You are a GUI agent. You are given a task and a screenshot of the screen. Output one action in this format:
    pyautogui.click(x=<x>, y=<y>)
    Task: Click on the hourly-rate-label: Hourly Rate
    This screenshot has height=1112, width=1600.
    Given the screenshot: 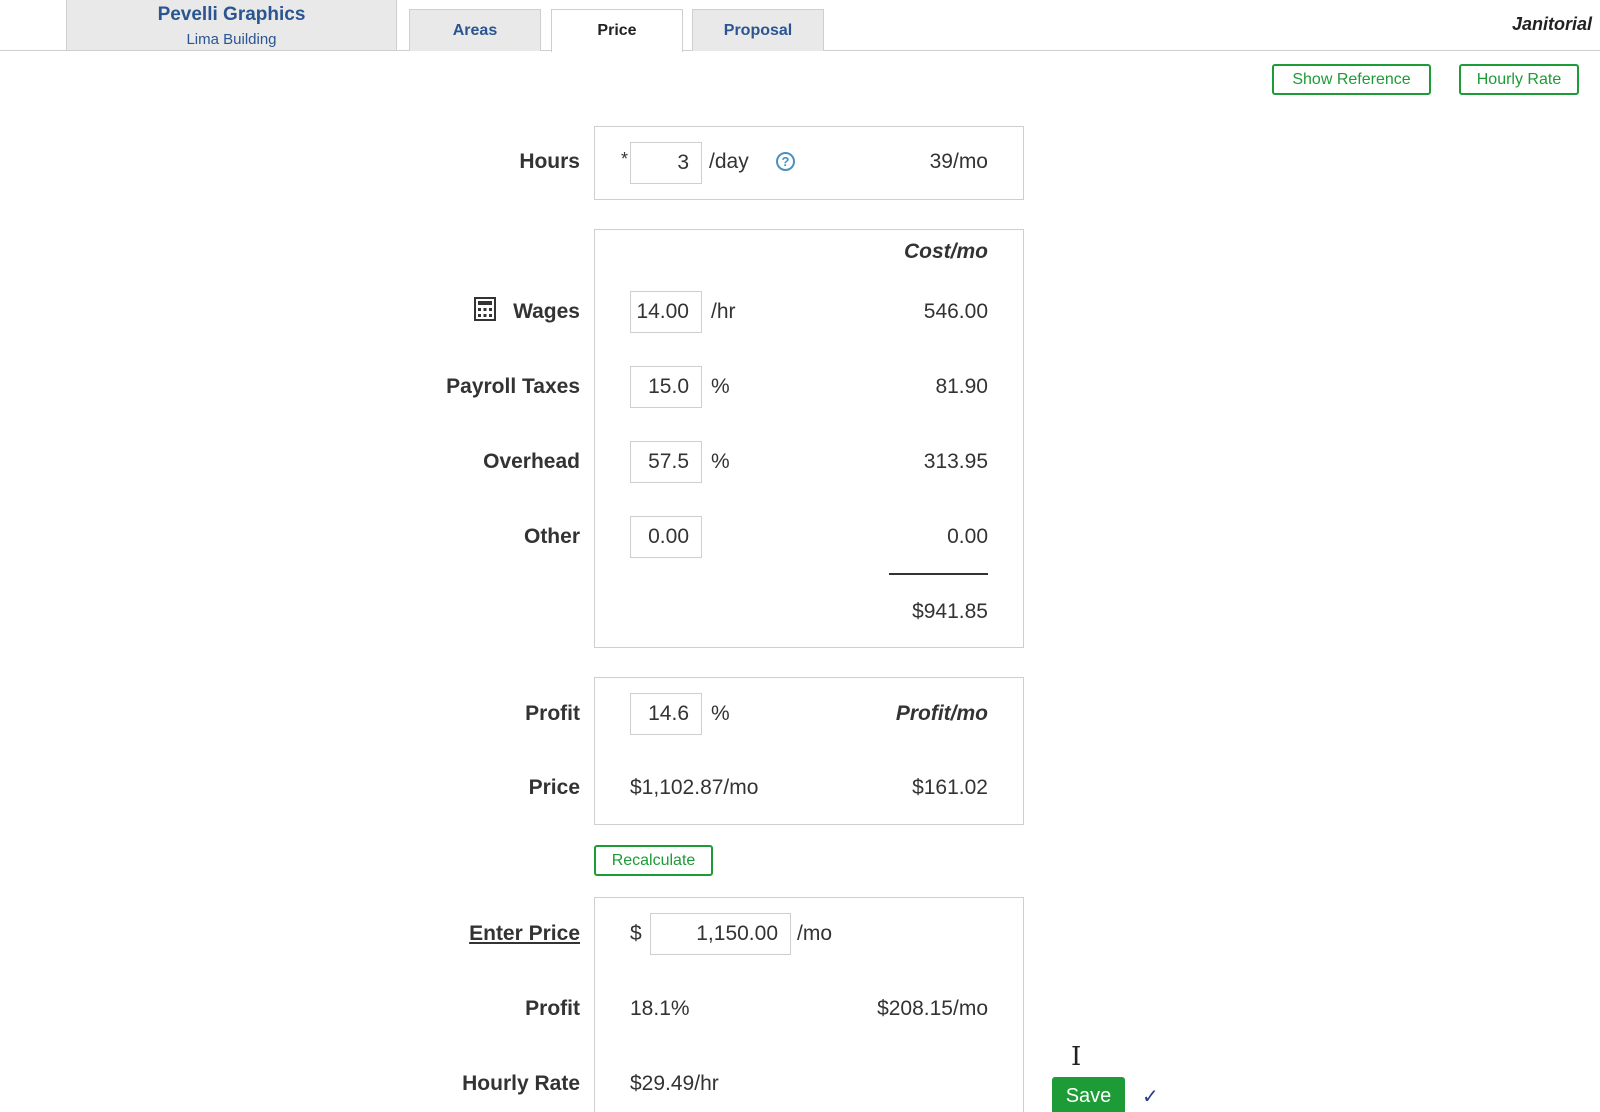 What is the action you would take?
    pyautogui.click(x=521, y=1083)
    